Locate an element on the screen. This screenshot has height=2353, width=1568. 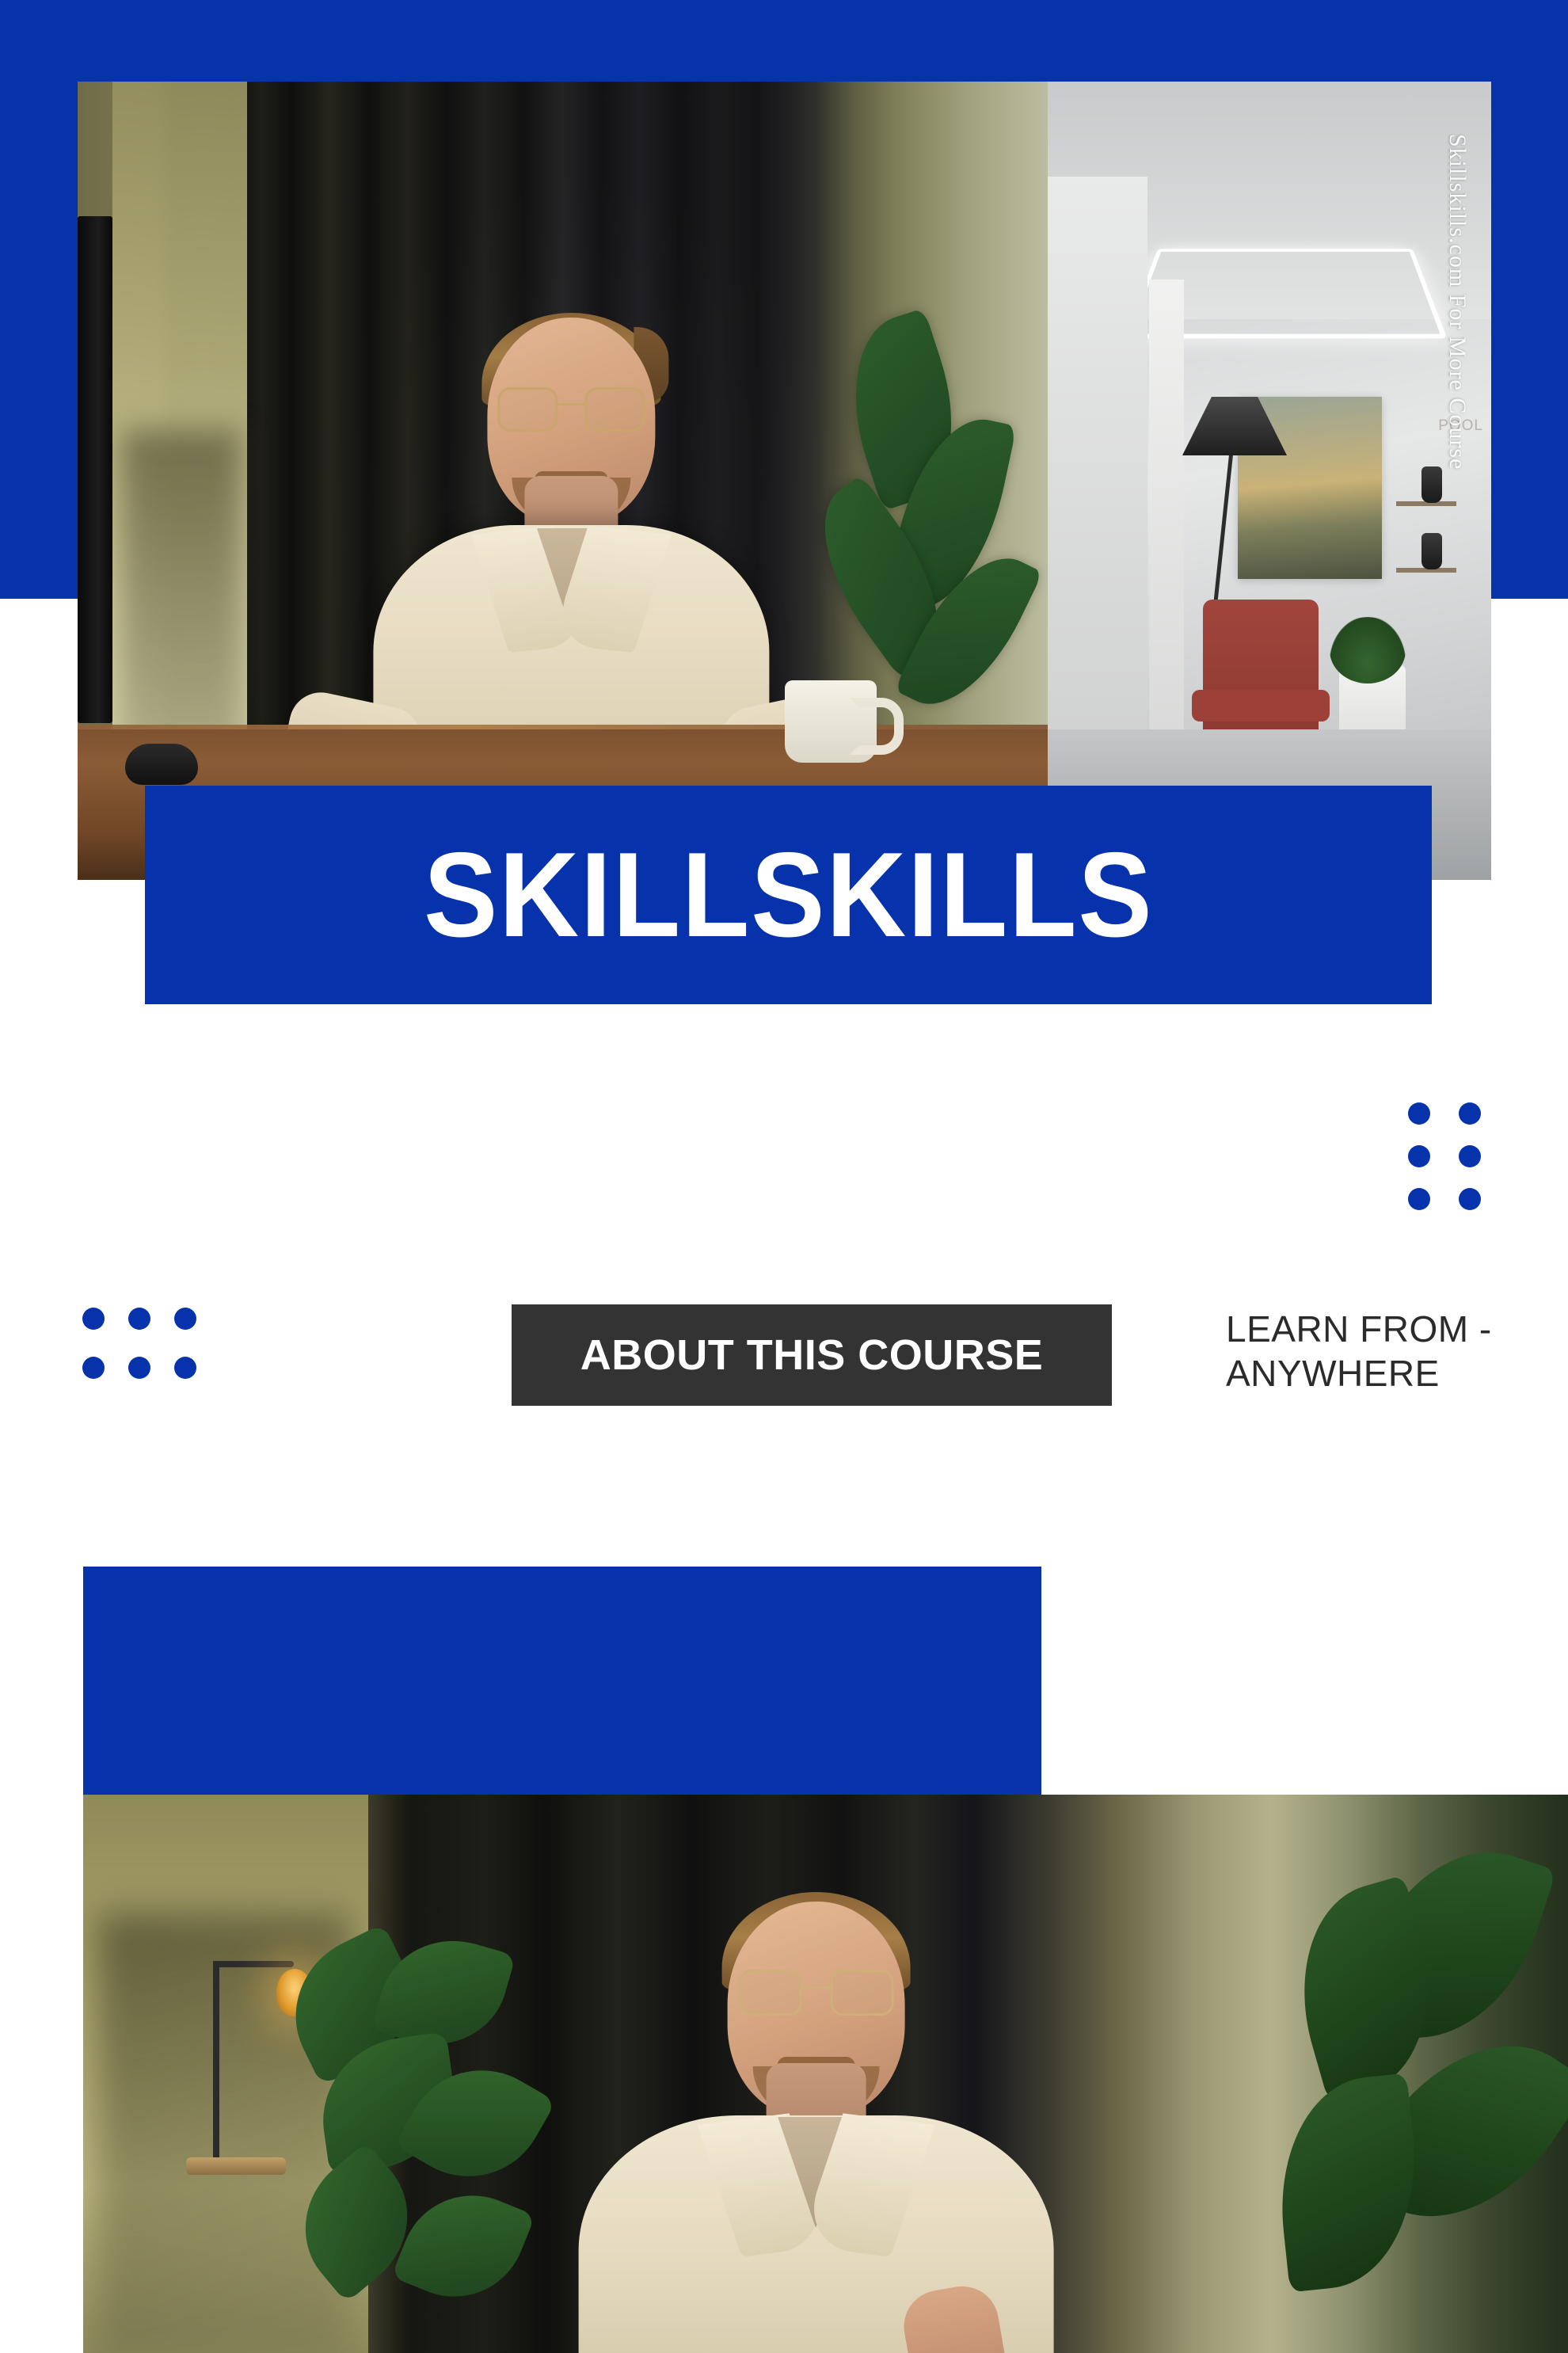
presenter-shirt is located at coordinates (816, 2233).